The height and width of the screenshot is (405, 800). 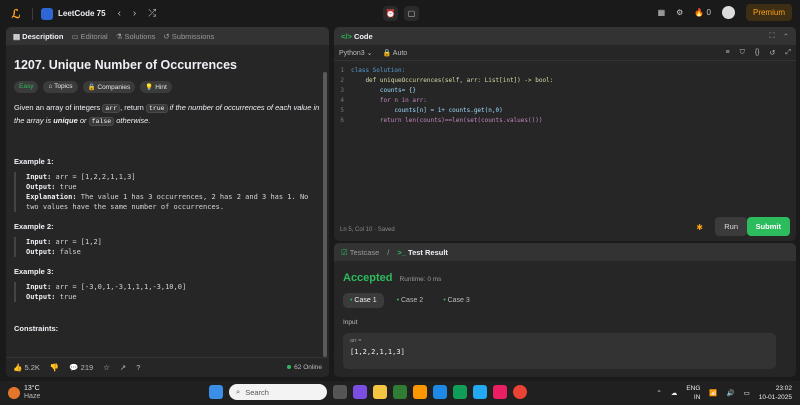 What do you see at coordinates (350, 322) in the screenshot?
I see `input-label: Input` at bounding box center [350, 322].